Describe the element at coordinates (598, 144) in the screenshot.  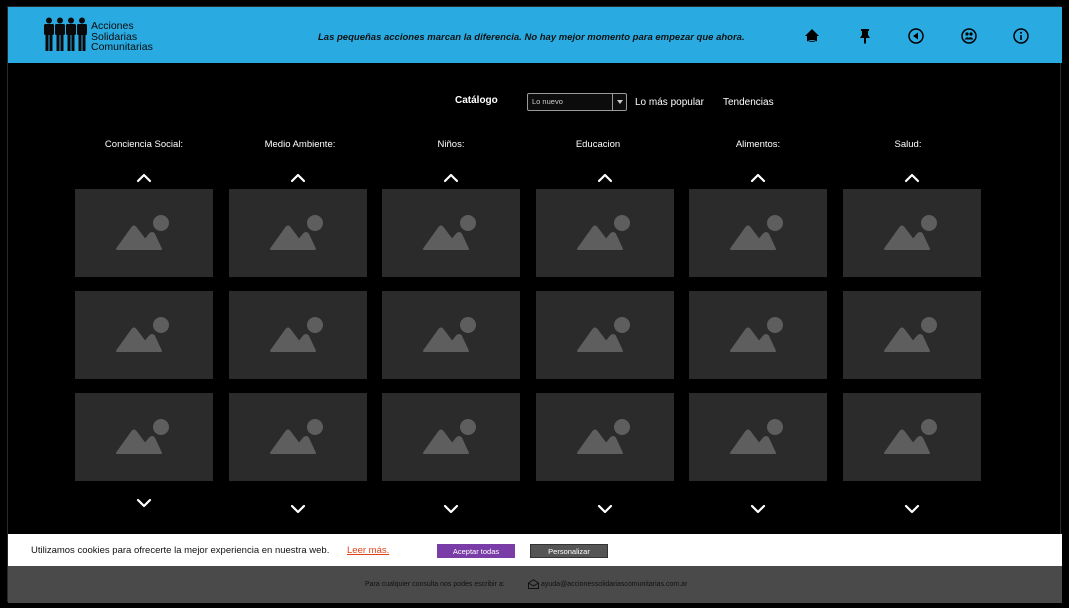
I see `category-label: Educacion` at that location.